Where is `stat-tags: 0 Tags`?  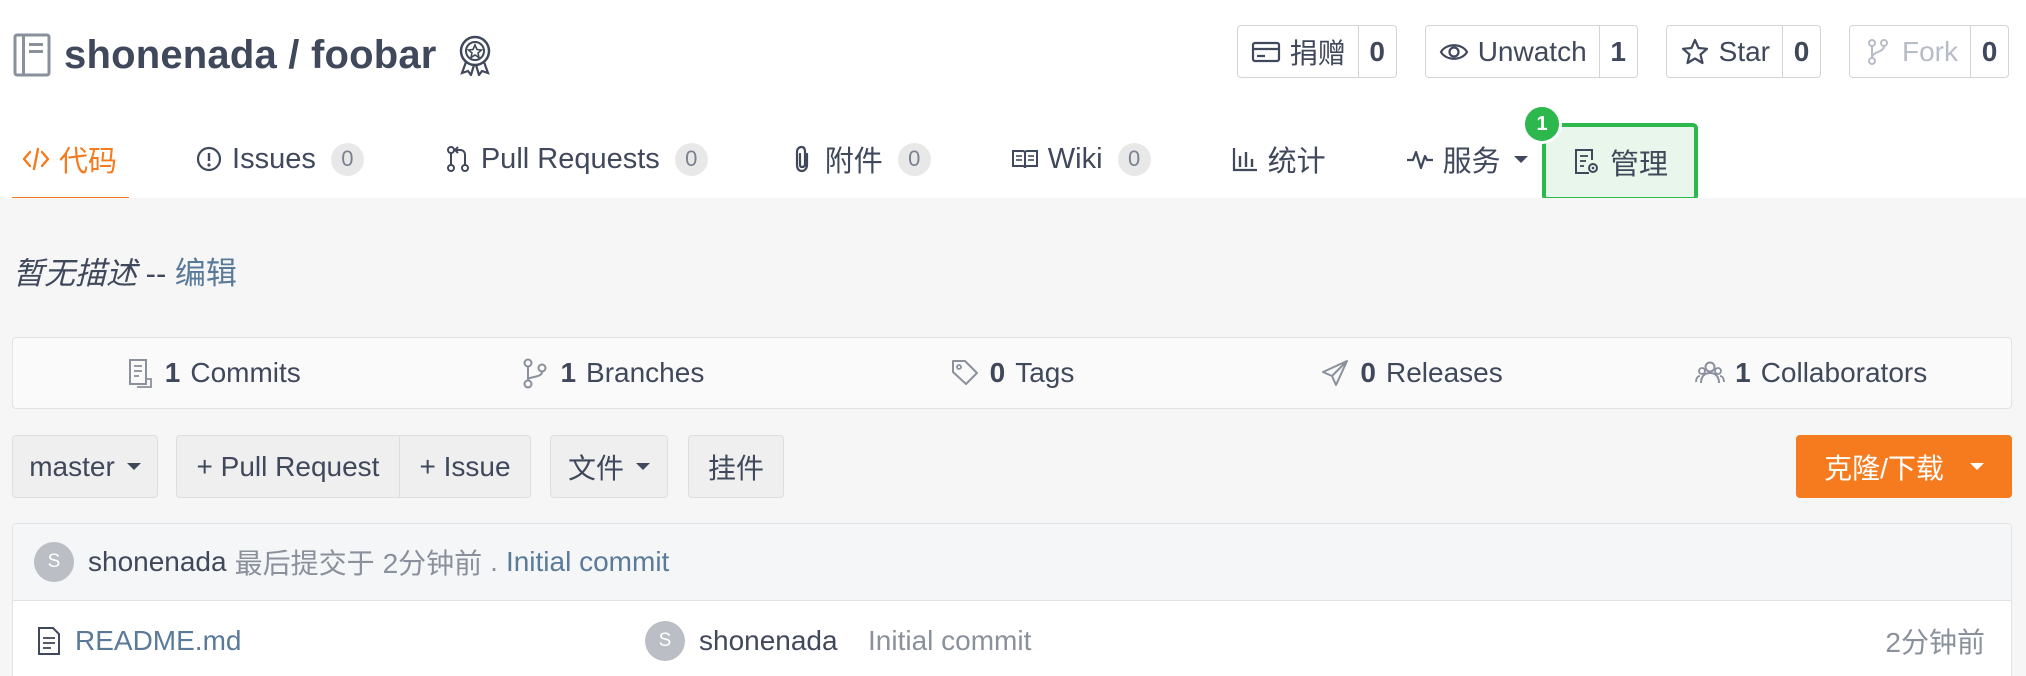 stat-tags: 0 Tags is located at coordinates (1012, 373).